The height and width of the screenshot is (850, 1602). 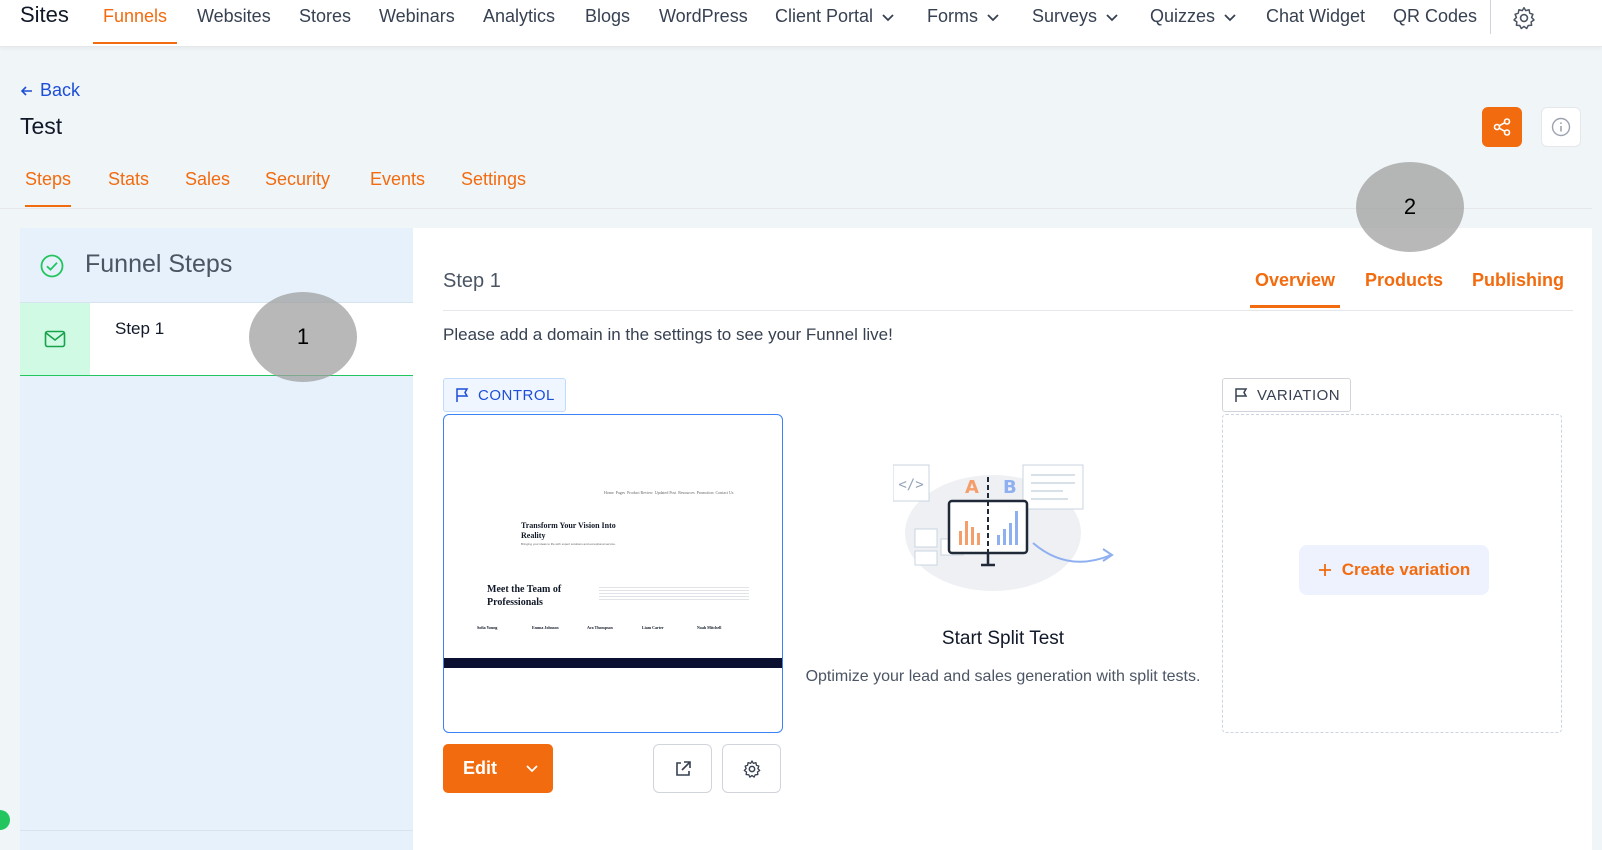 What do you see at coordinates (545, 627) in the screenshot?
I see `preview-team-member: Emma Johnson` at bounding box center [545, 627].